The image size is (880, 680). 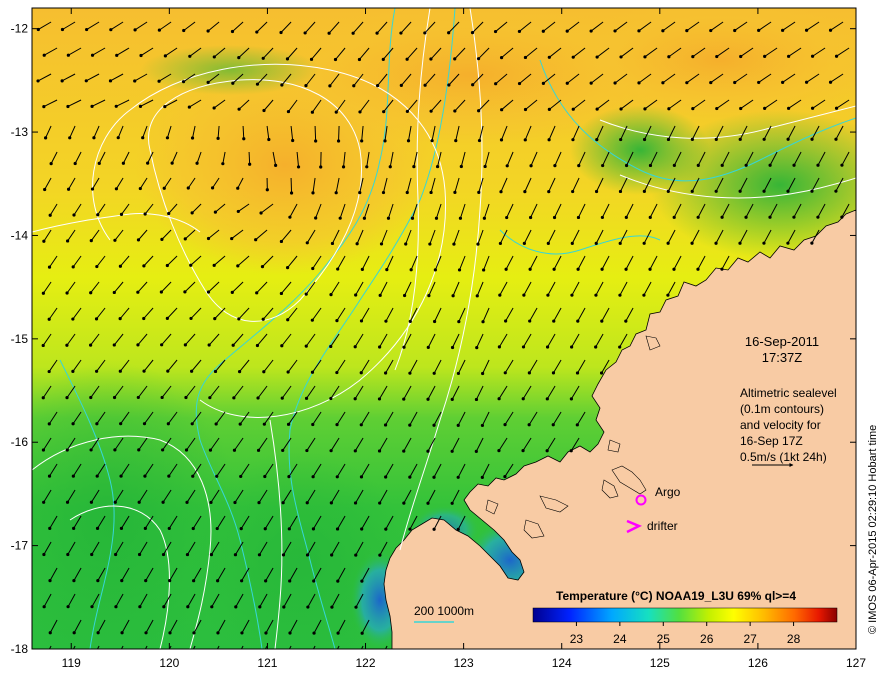 What do you see at coordinates (20, 132) in the screenshot?
I see `lat-tick-label: -13` at bounding box center [20, 132].